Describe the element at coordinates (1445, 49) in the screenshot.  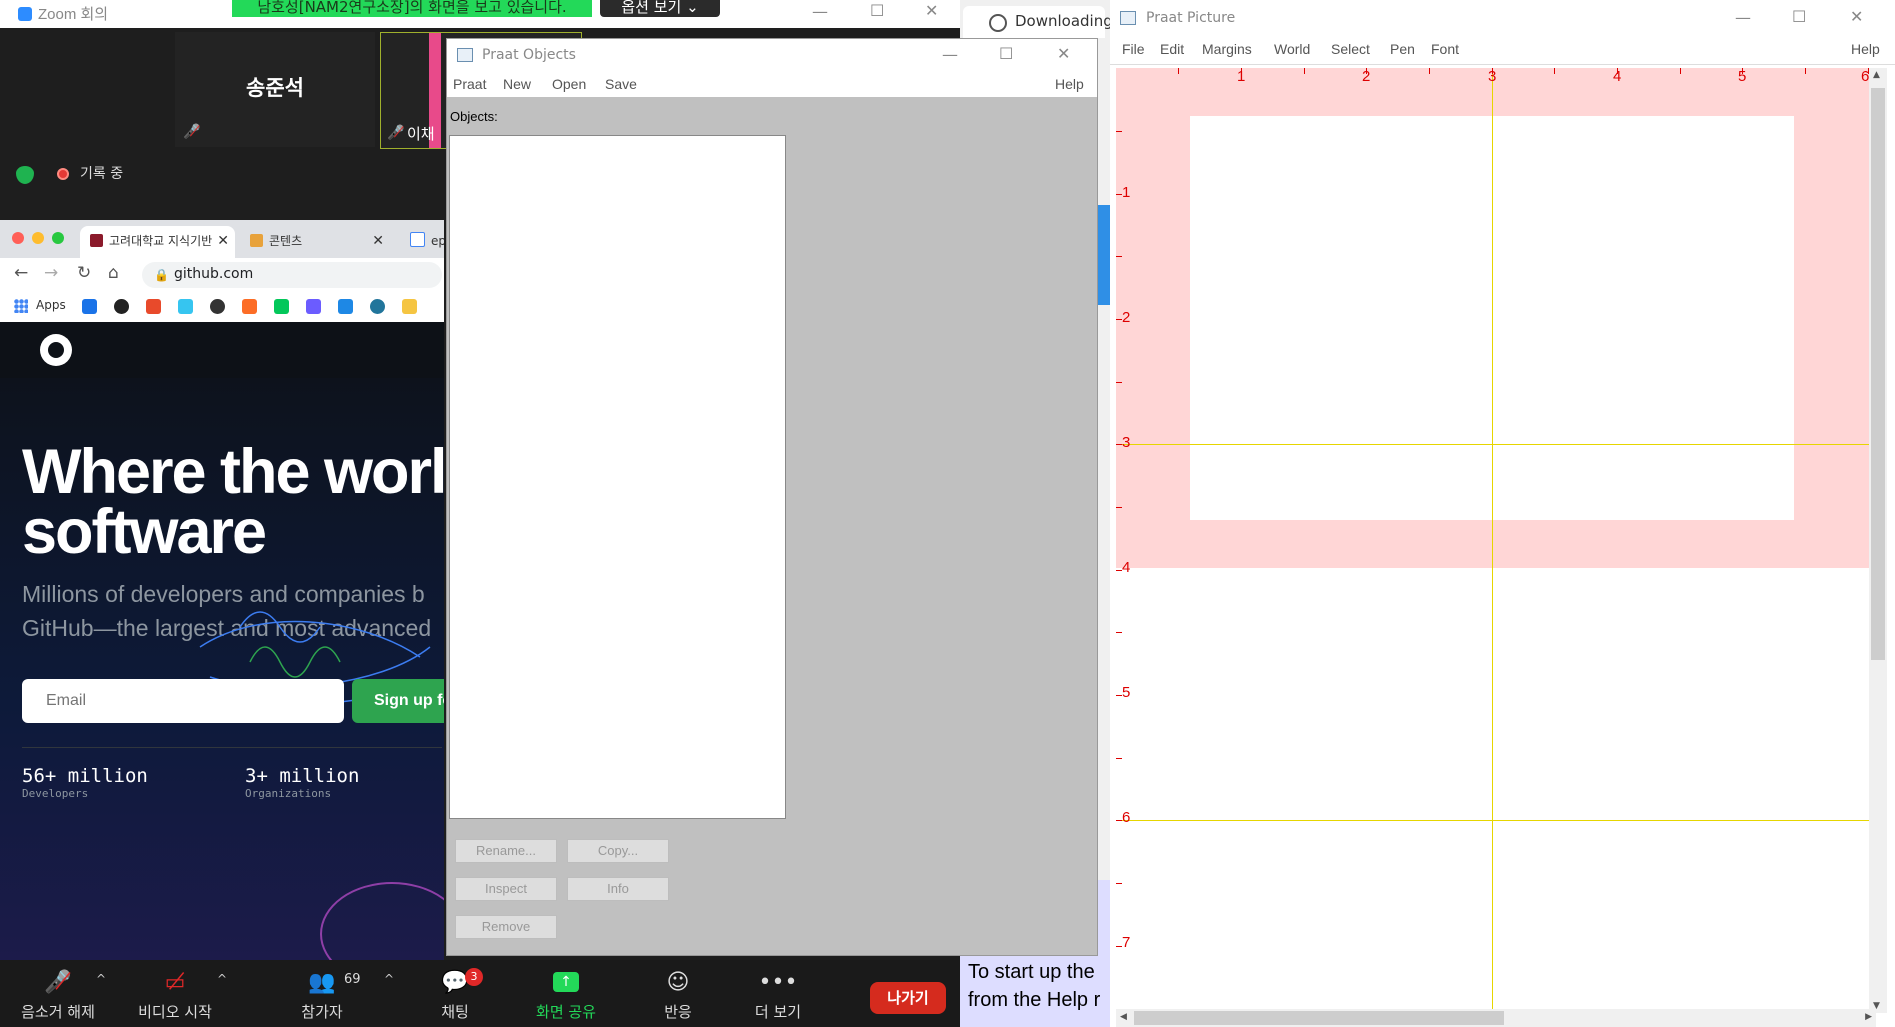
I see `menu-font: Font` at that location.